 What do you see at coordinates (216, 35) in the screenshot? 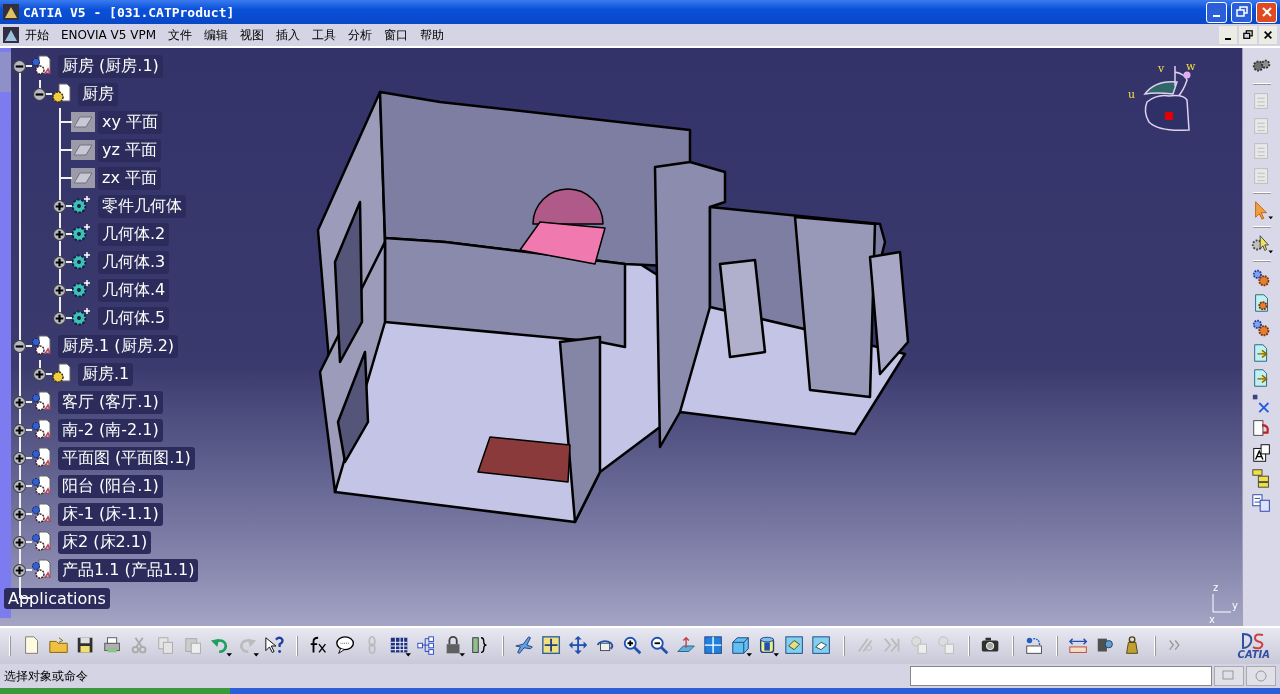
I see `menu-item: 编辑` at bounding box center [216, 35].